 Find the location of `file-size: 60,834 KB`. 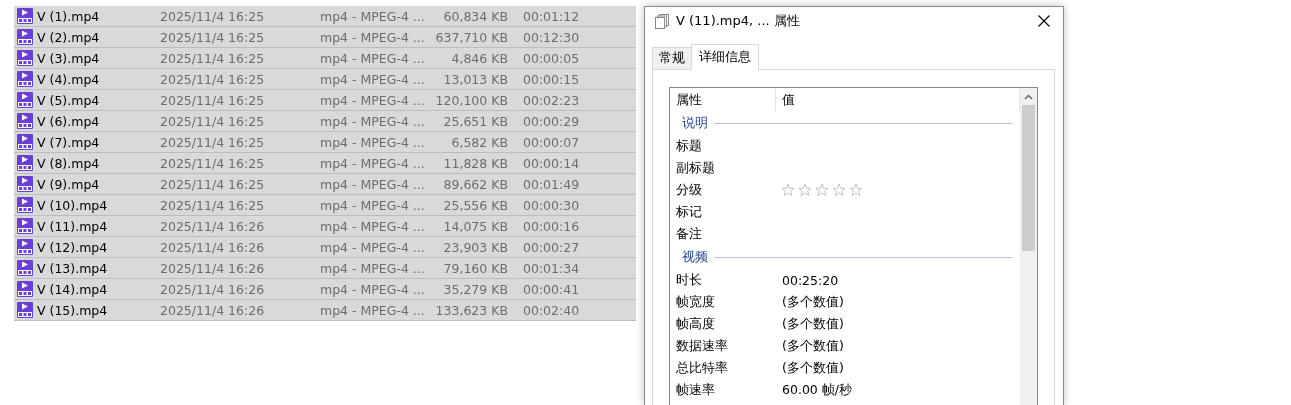

file-size: 60,834 KB is located at coordinates (475, 16).